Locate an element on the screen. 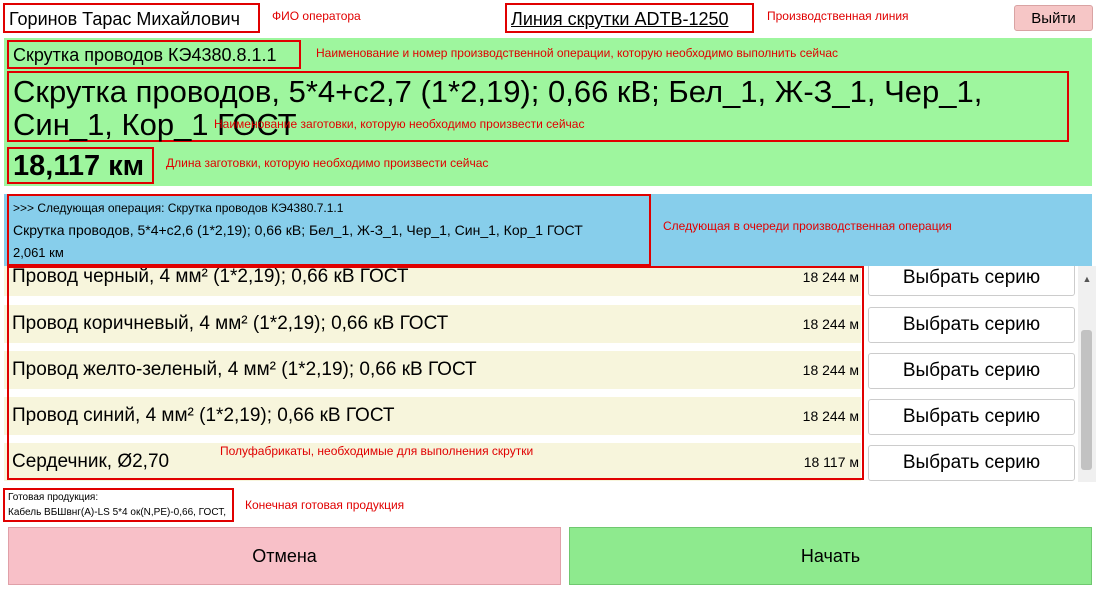 The width and height of the screenshot is (1099, 591). scroll-up-icon: ▲ is located at coordinates (1087, 281).